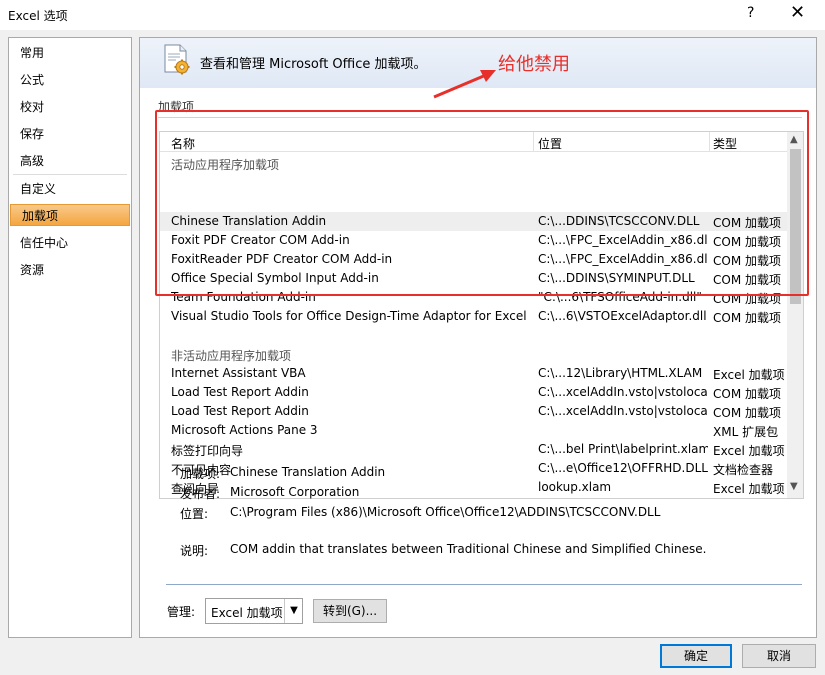 The height and width of the screenshot is (675, 825). I want to click on chevron-down-icon: ▼, so click(293, 611).